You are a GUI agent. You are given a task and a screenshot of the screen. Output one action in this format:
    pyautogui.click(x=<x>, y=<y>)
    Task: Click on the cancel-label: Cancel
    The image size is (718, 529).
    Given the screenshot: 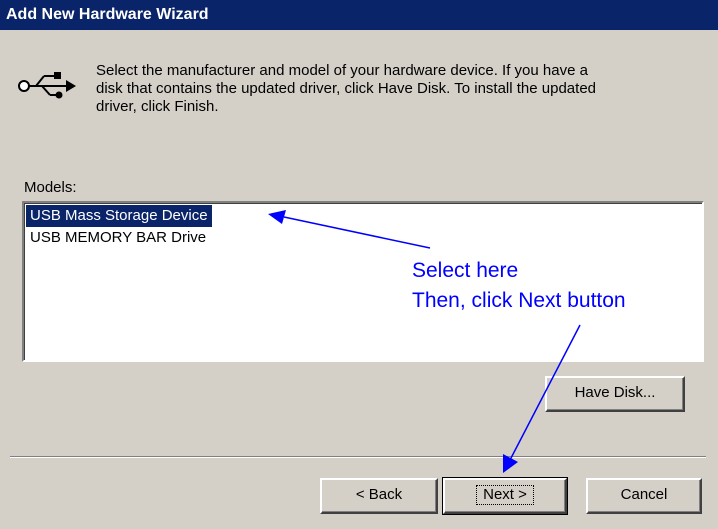 What is the action you would take?
    pyautogui.click(x=644, y=494)
    